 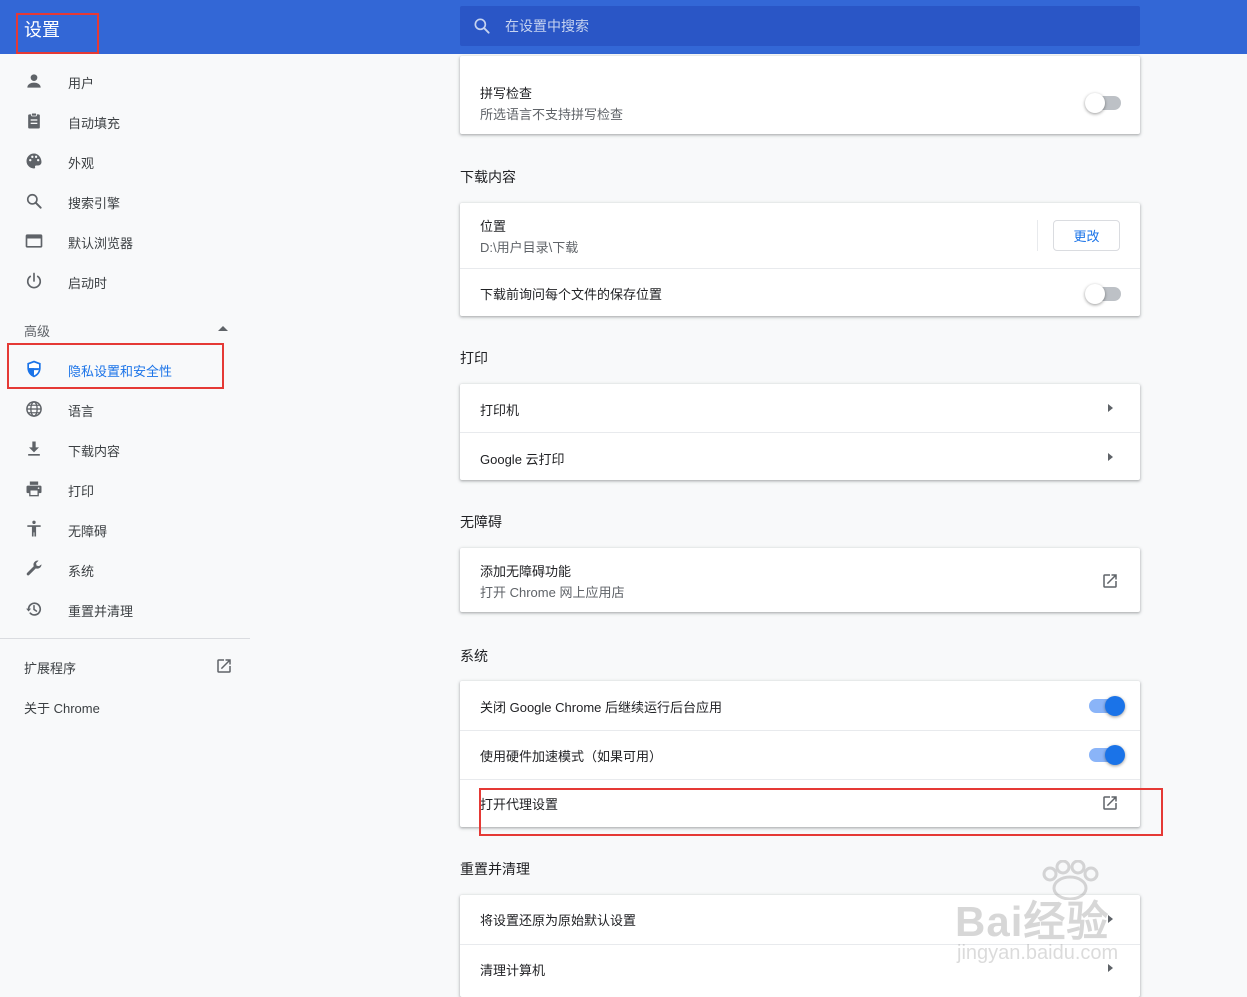 I want to click on sidebar-item-autofill: 自动填充, so click(x=125, y=121).